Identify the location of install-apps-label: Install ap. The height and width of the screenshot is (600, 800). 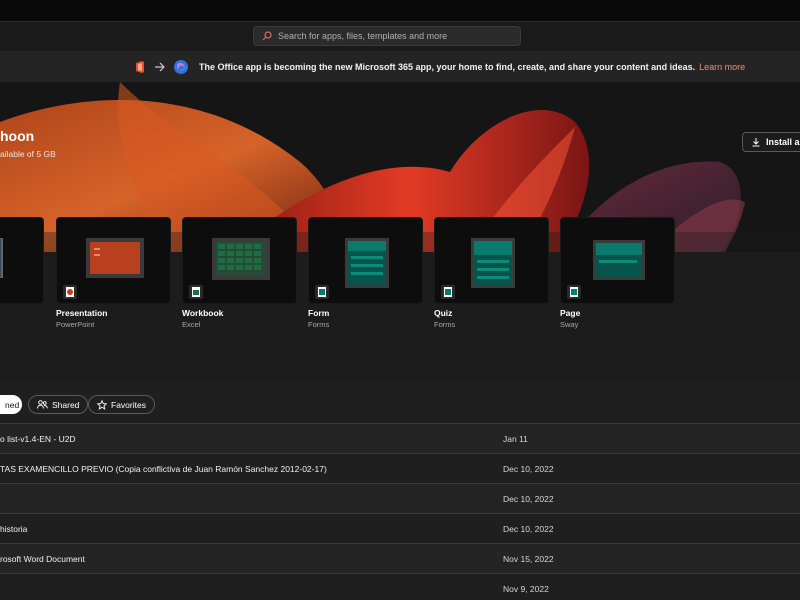
(783, 142).